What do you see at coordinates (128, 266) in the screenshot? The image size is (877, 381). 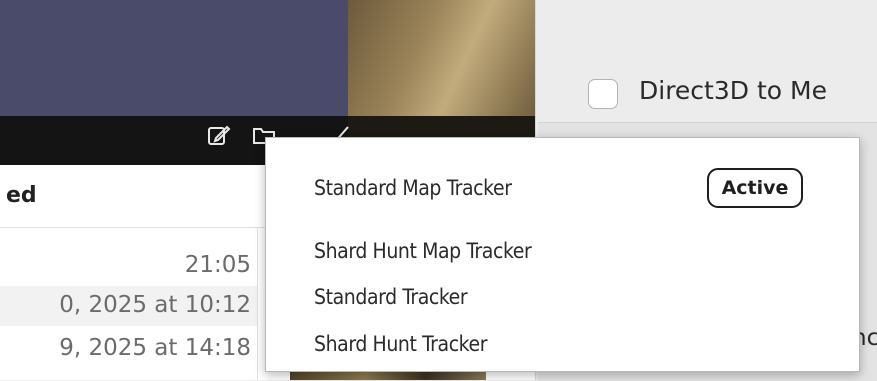 I see `list-item: 21:05` at bounding box center [128, 266].